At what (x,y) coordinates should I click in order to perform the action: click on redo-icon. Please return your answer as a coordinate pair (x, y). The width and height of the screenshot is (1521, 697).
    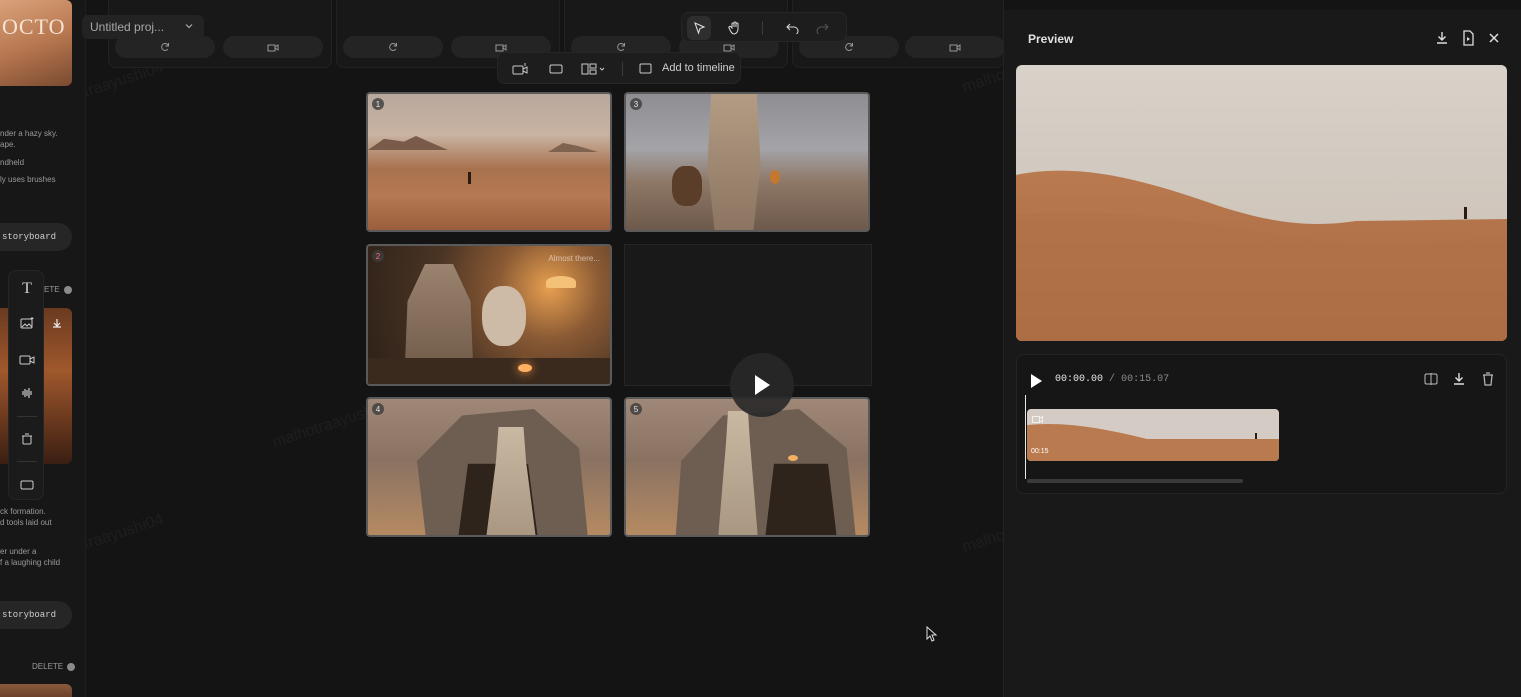
    Looking at the image, I should click on (822, 28).